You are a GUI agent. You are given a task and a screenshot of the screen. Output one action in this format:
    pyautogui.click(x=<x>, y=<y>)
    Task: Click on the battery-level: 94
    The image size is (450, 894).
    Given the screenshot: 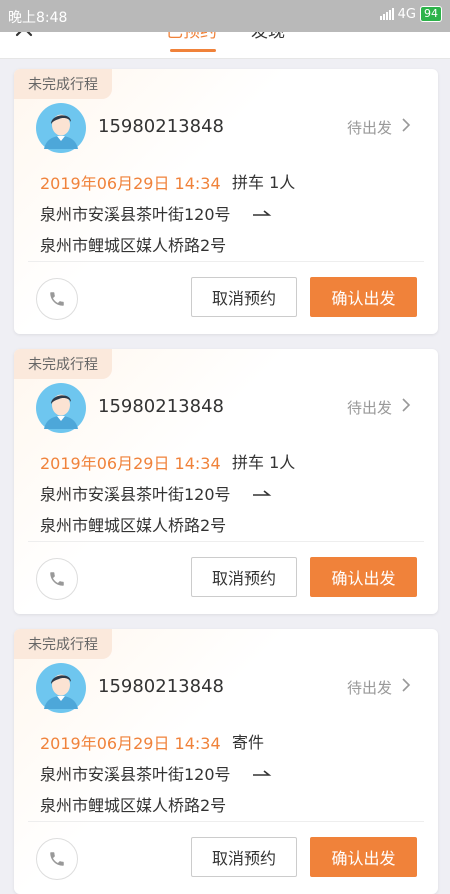 What is the action you would take?
    pyautogui.click(x=431, y=13)
    